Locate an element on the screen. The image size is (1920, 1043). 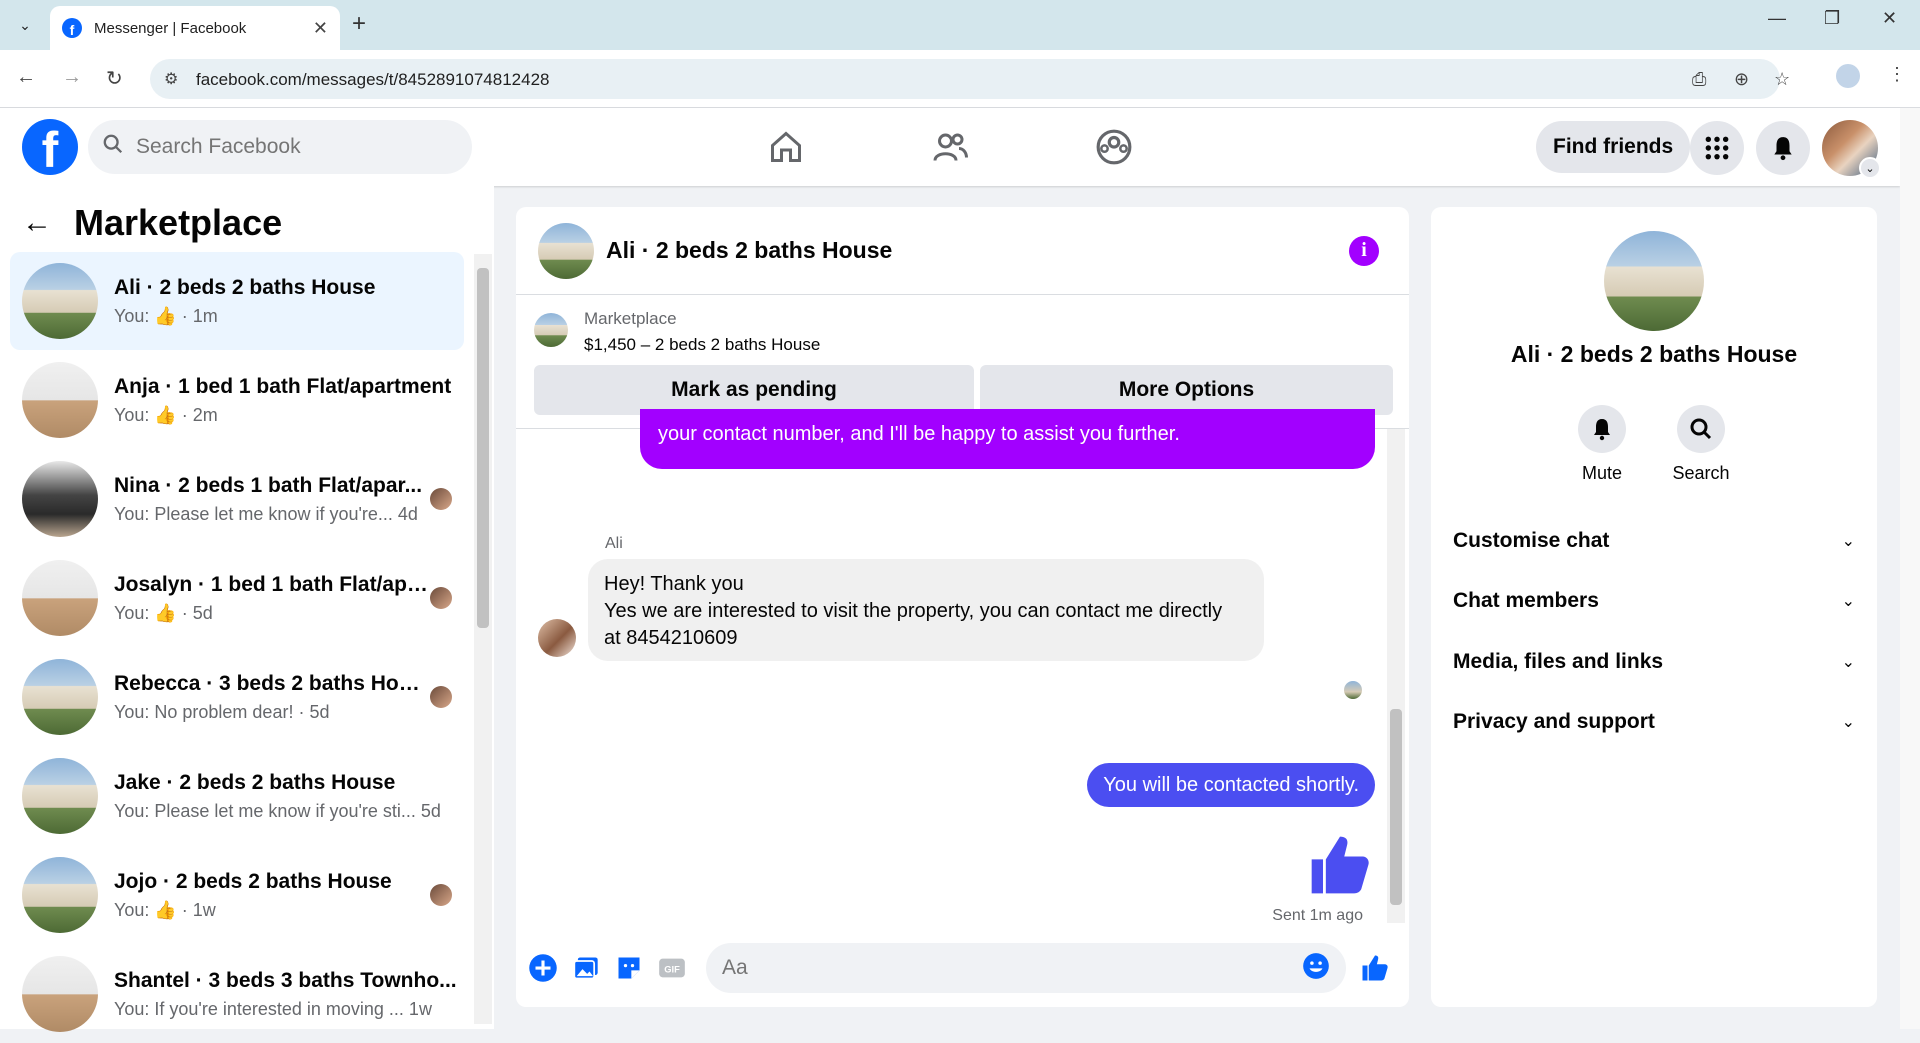
gif-icon: GIF is located at coordinates (672, 968).